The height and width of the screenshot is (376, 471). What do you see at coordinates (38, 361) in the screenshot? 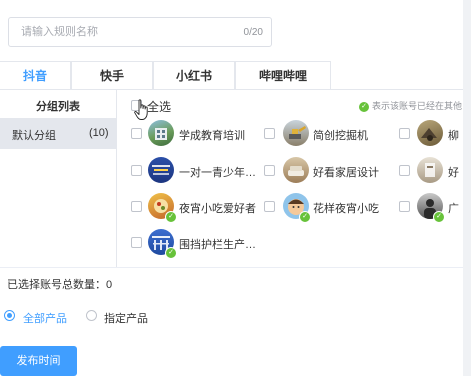
I see `publish-time-button: 发布时间` at bounding box center [38, 361].